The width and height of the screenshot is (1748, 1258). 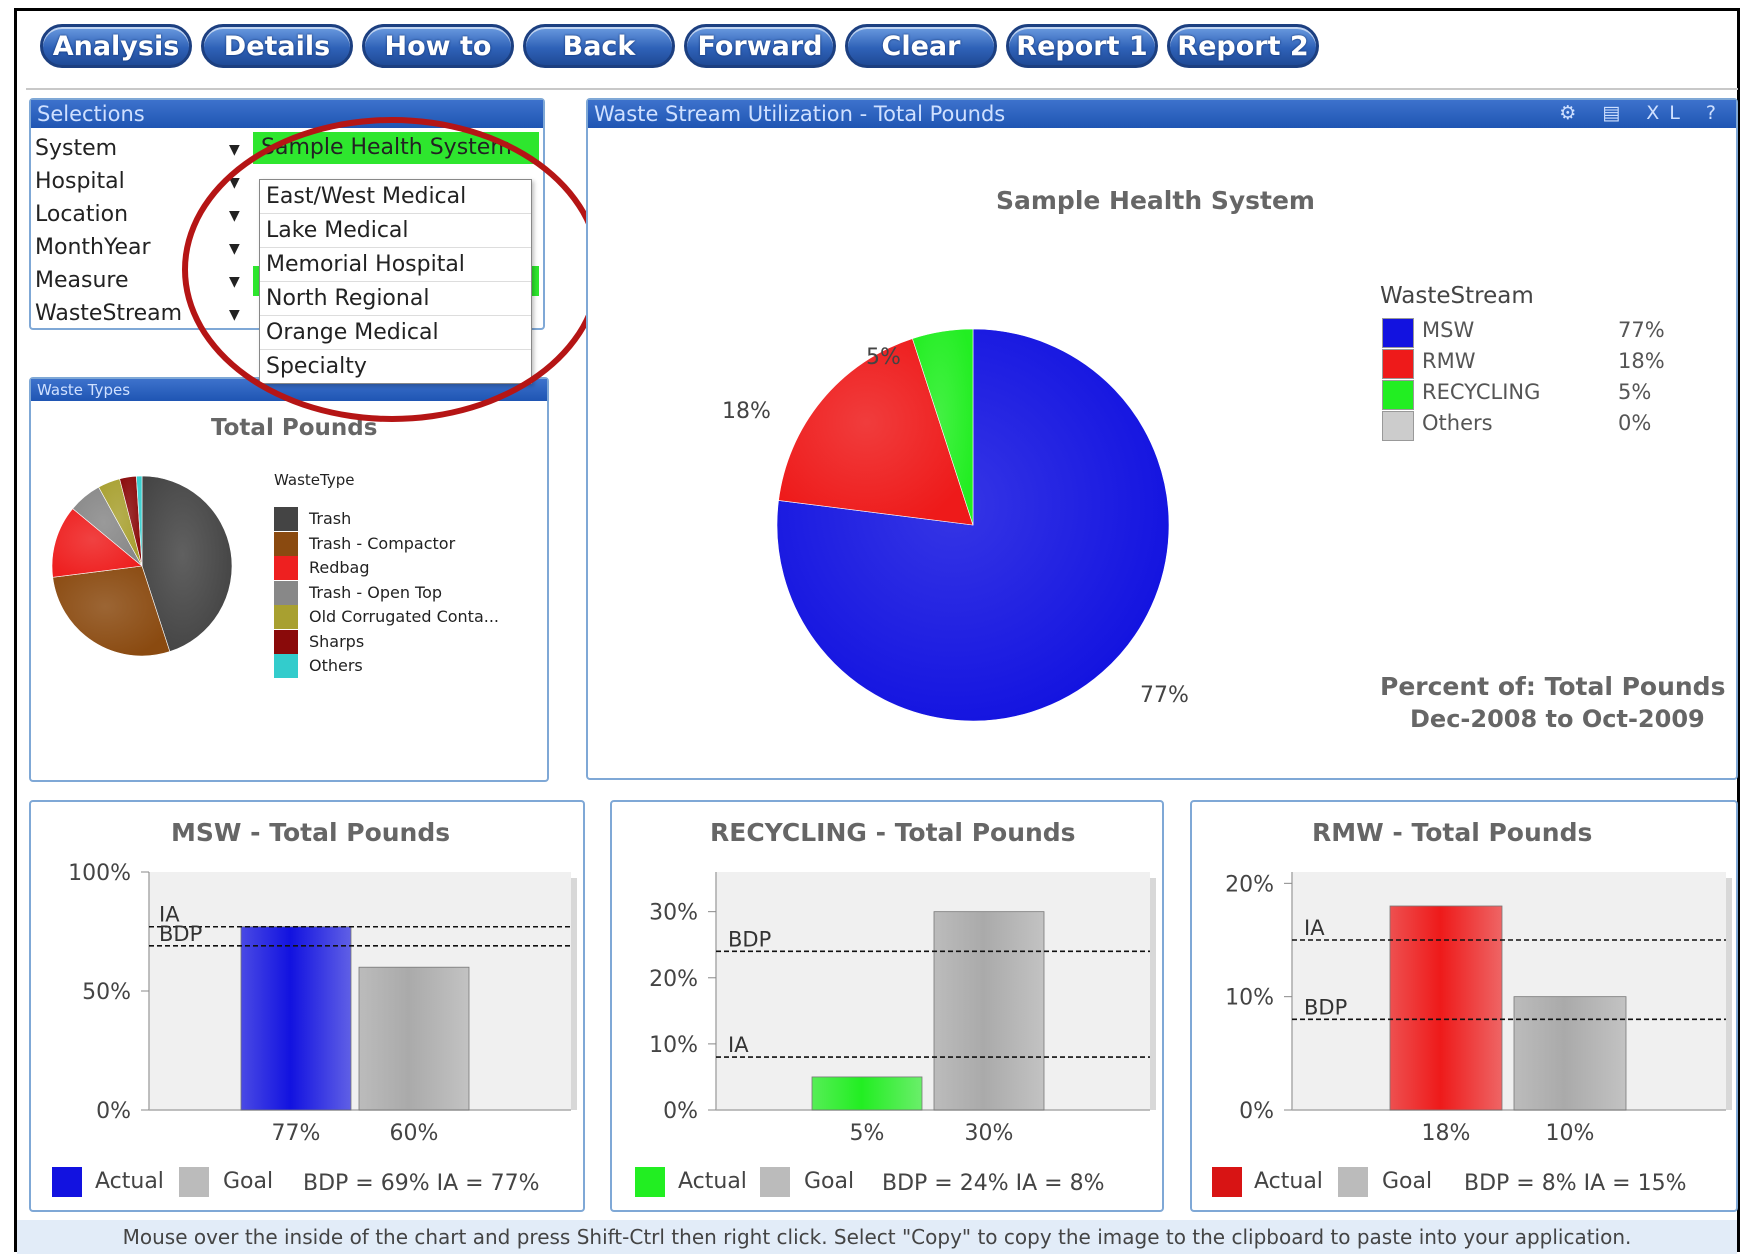 What do you see at coordinates (382, 543) in the screenshot?
I see `waste-type-label-trash-compactor: Trash - Compactor` at bounding box center [382, 543].